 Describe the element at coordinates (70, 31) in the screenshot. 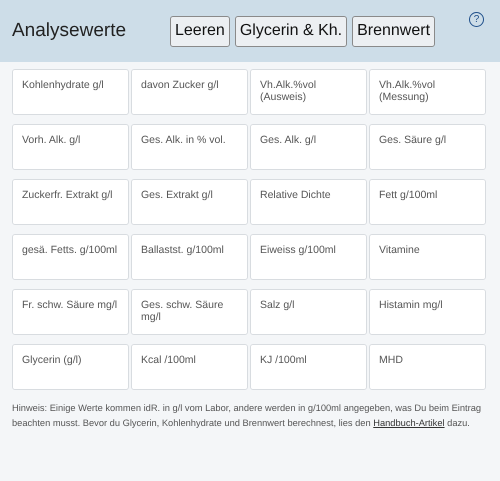

I see `section-title: Analysewerte` at that location.